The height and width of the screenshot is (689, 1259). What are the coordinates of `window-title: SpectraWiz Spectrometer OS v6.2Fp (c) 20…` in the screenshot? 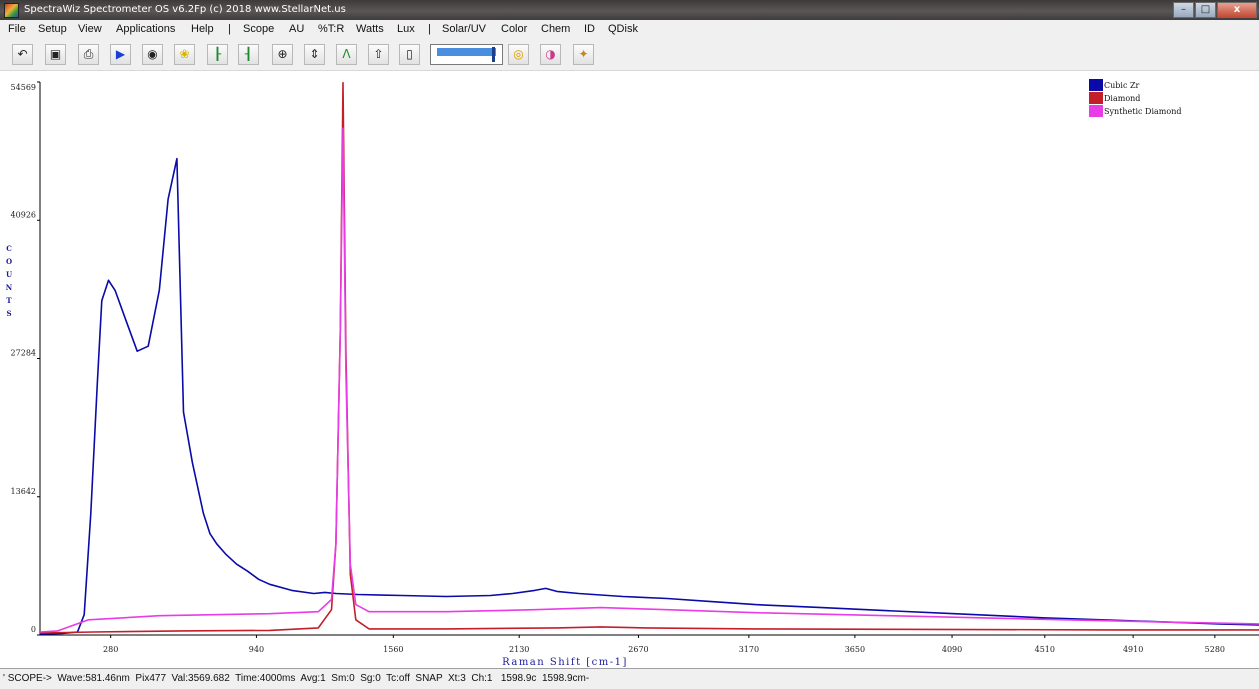 It's located at (185, 9).